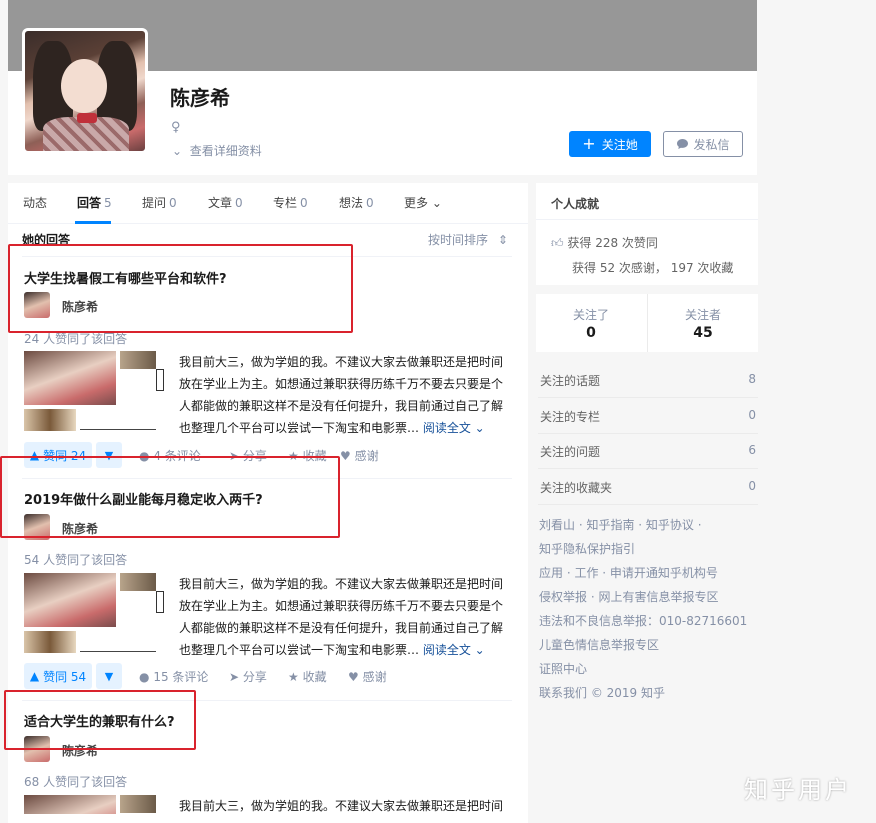 The width and height of the screenshot is (876, 823). I want to click on sort-arrows-icon: ⇕, so click(502, 240).